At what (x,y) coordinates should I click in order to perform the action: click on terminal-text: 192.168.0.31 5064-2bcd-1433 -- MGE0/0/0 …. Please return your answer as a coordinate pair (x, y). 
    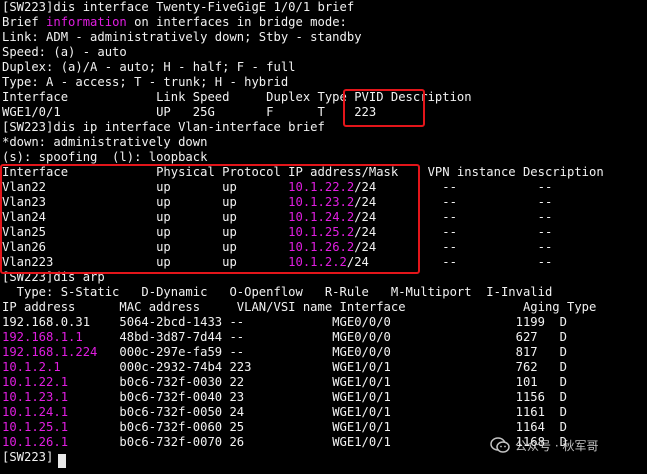
    Looking at the image, I should click on (284, 322).